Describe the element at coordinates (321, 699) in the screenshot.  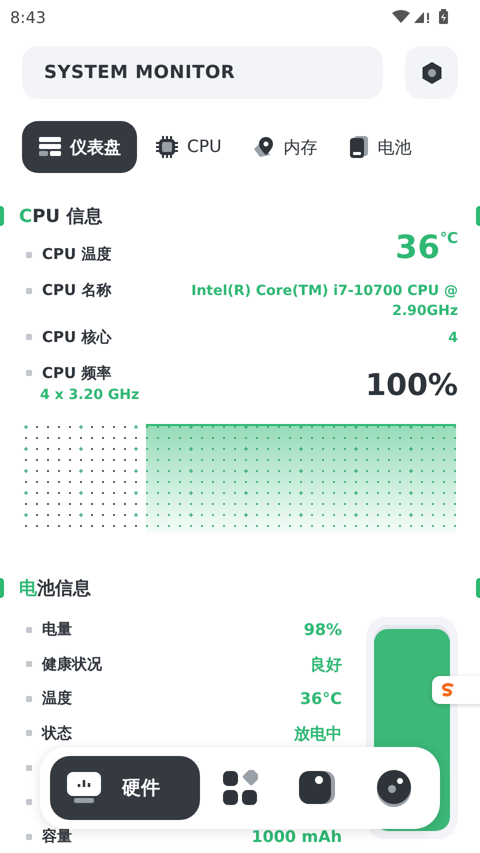
I see `row-value: 36°C` at that location.